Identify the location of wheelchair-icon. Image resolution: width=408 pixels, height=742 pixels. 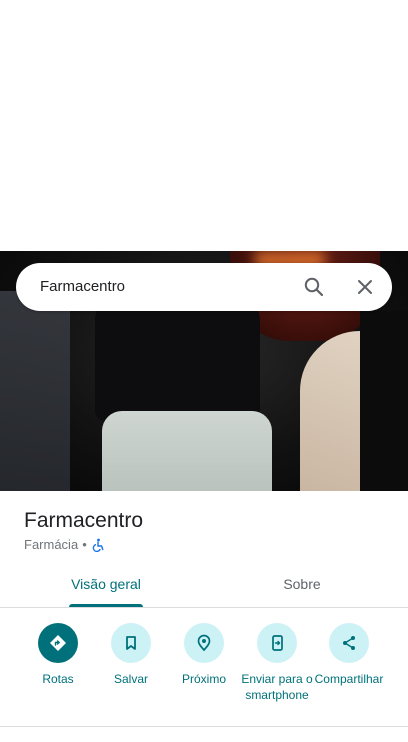
(98, 545).